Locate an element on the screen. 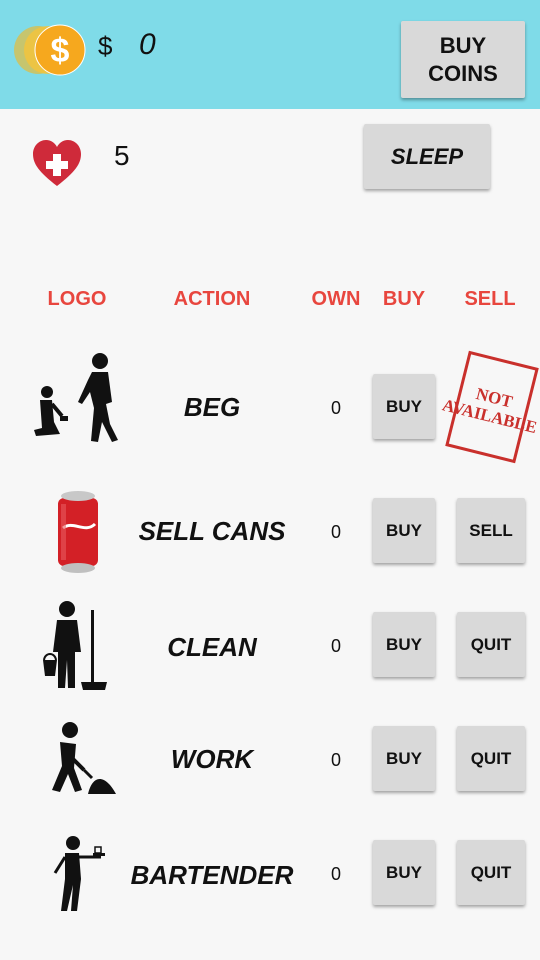  table-row: WORK 0 BUY QUIT is located at coordinates (270, 758).